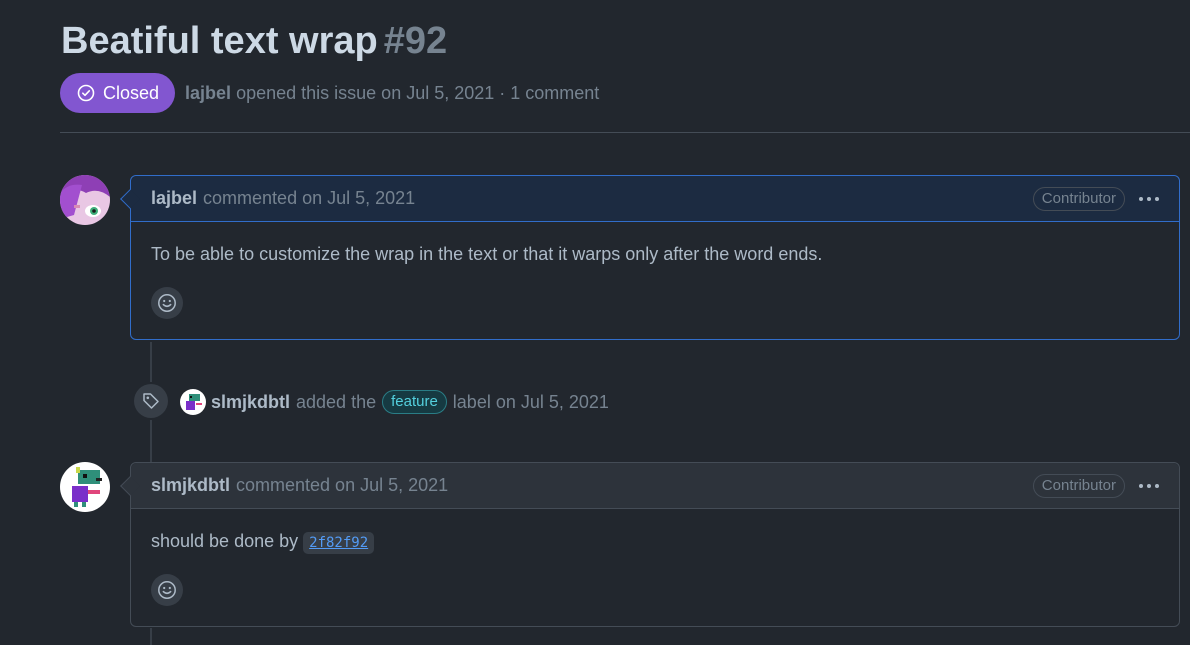 The image size is (1190, 645). I want to click on event-text: added the, so click(336, 401).